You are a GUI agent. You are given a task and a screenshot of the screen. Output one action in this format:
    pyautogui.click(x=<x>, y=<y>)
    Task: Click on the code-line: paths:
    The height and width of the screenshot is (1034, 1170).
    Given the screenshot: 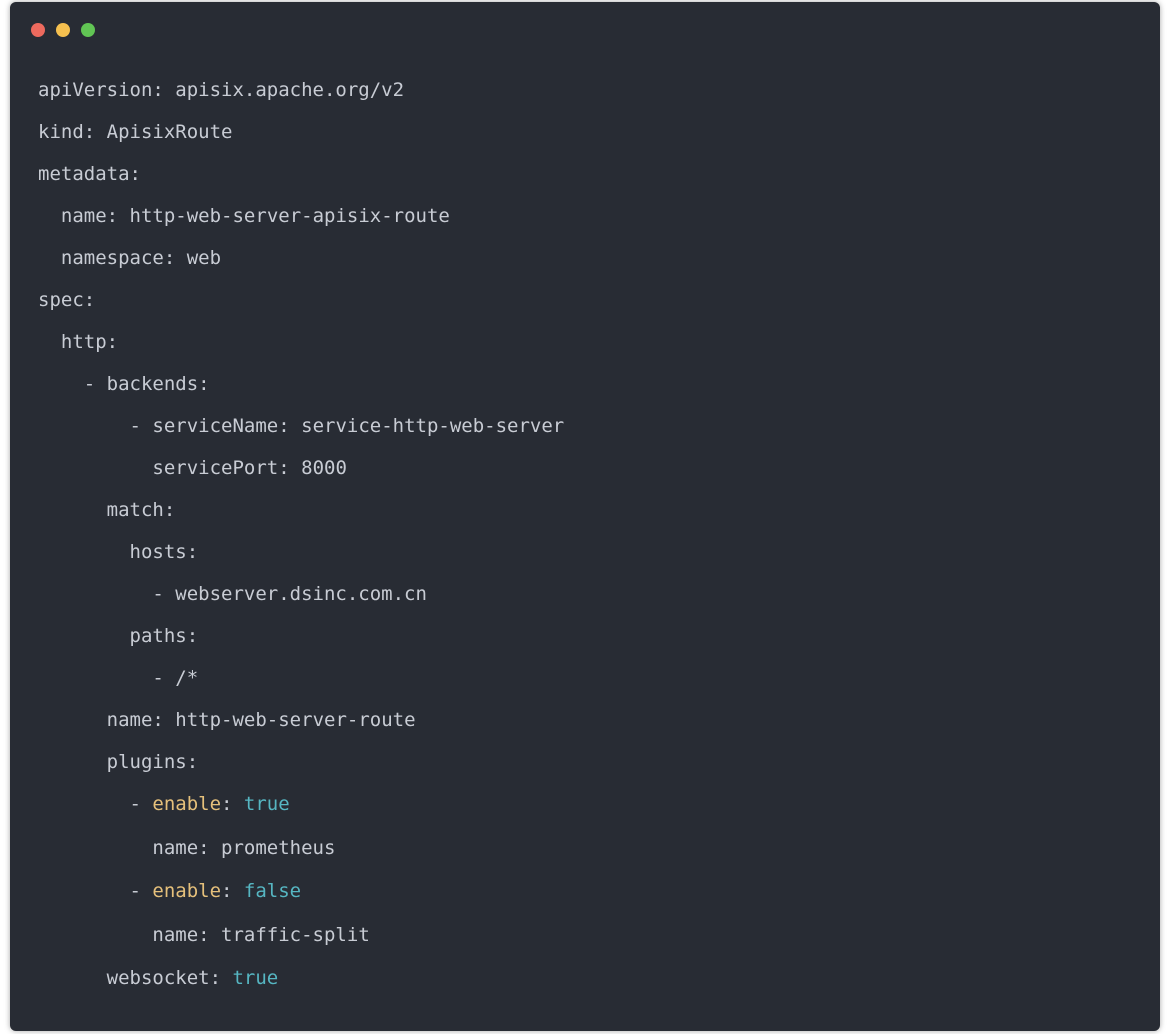 What is the action you would take?
    pyautogui.click(x=589, y=636)
    